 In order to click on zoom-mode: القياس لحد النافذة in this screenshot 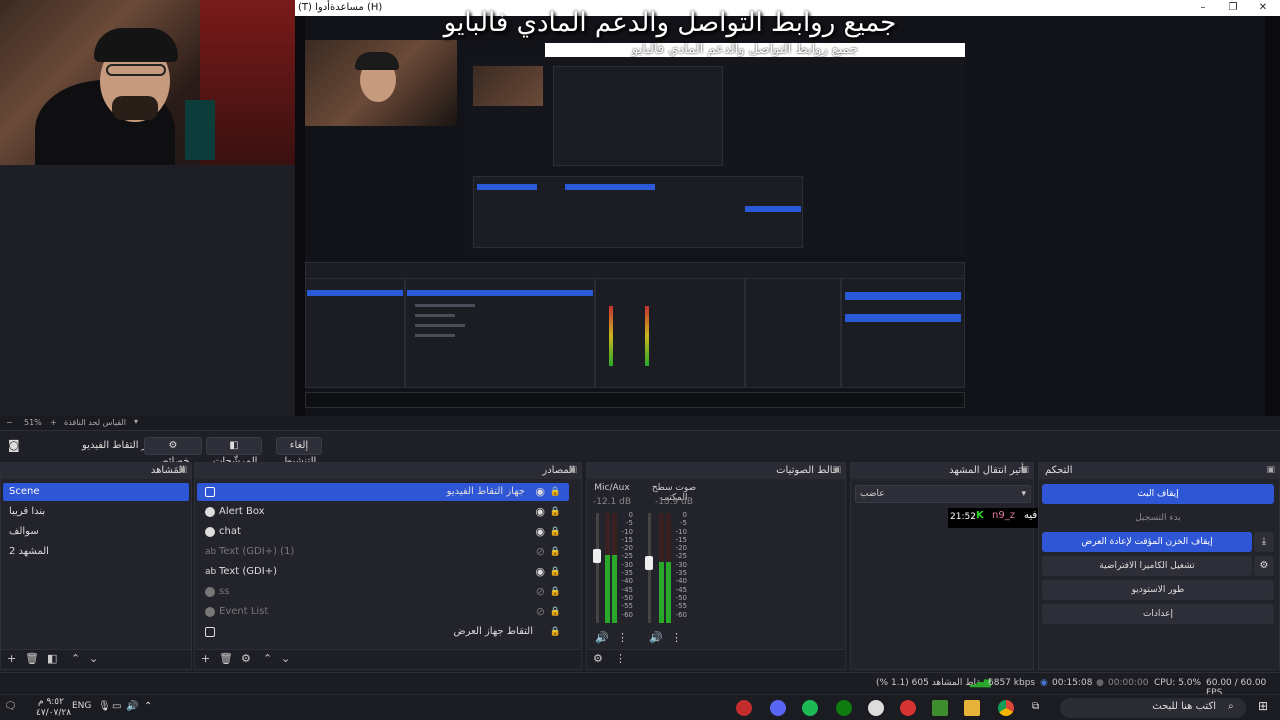, I will do `click(95, 422)`.